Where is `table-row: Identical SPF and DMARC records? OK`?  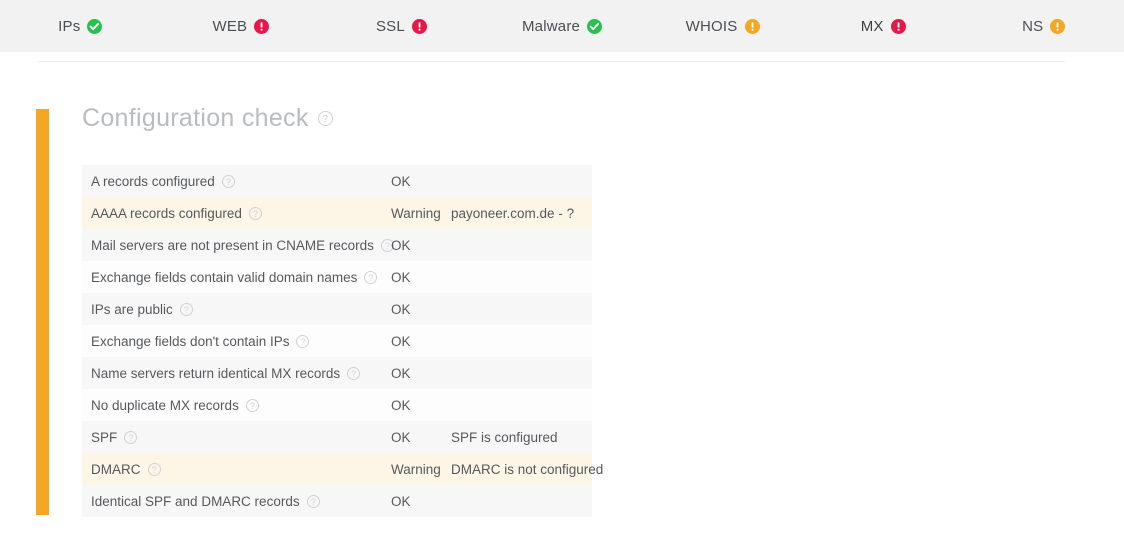
table-row: Identical SPF and DMARC records? OK is located at coordinates (337, 501).